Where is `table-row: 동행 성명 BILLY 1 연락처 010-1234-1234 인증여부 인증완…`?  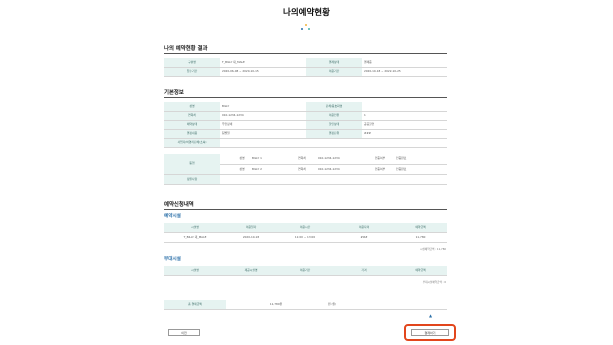
table-row: 동행 성명 BILLY 1 연락처 010-1234-1234 인증여부 인증완… is located at coordinates (305, 164).